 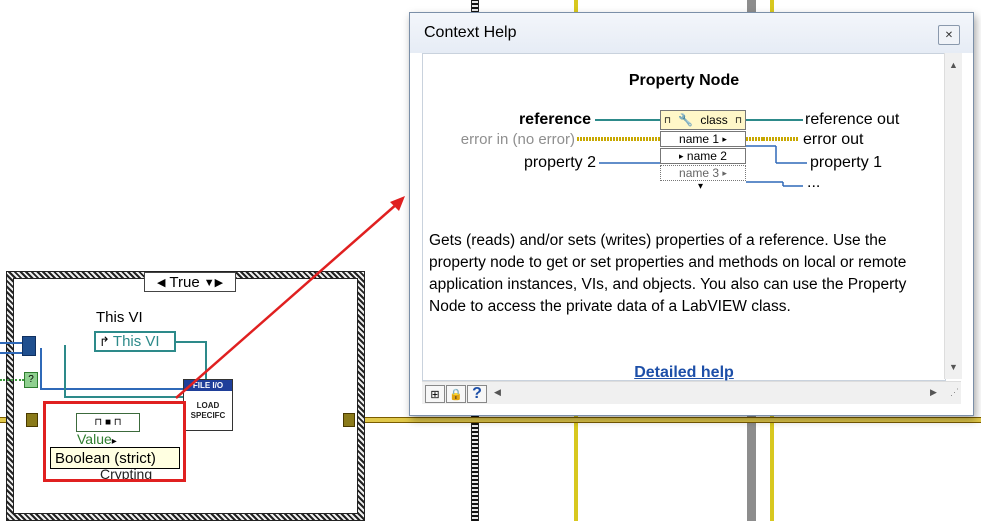 I want to click on node-name1-text: name 1, so click(x=699, y=139).